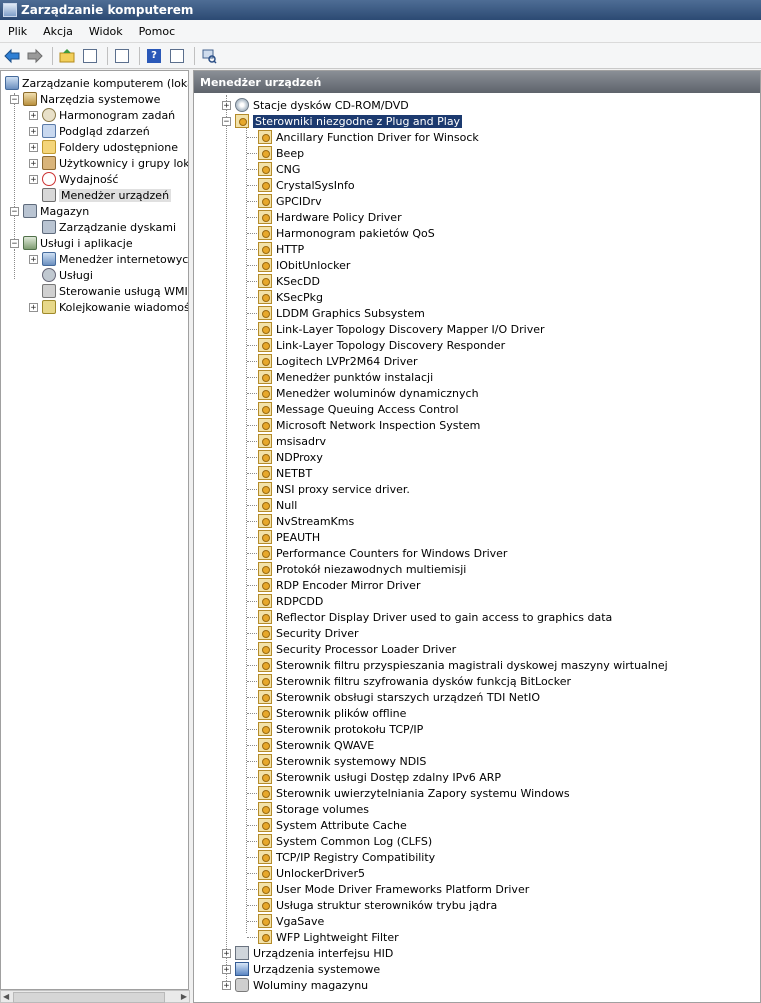  I want to click on driver-list-item: Sterownik protokołu TCP/IP, so click(340, 729).